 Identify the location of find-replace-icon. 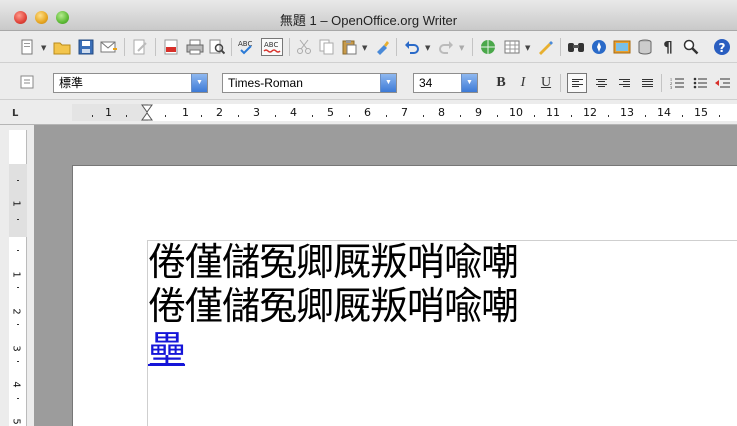
(576, 47).